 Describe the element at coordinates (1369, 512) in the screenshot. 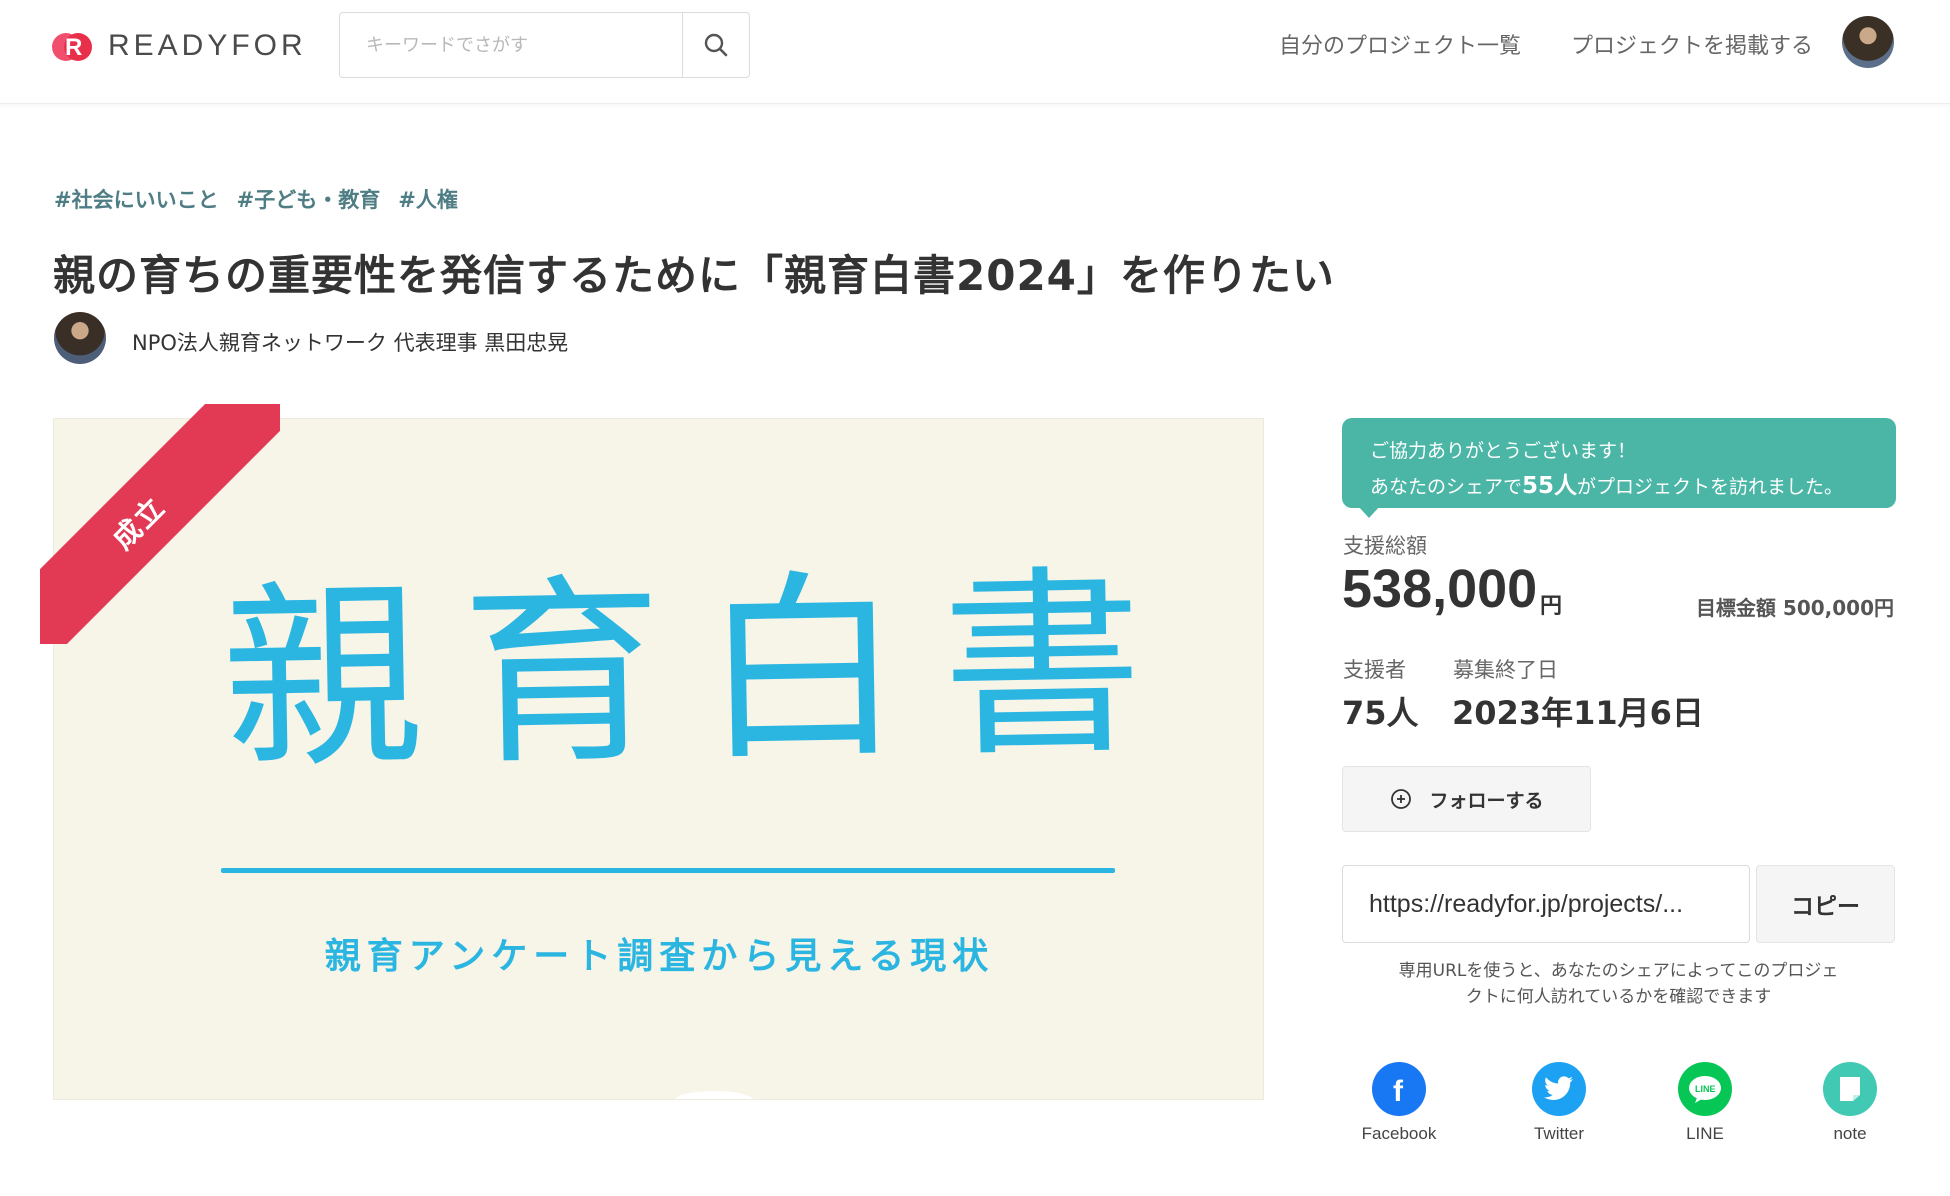

I see `message-pointer` at that location.